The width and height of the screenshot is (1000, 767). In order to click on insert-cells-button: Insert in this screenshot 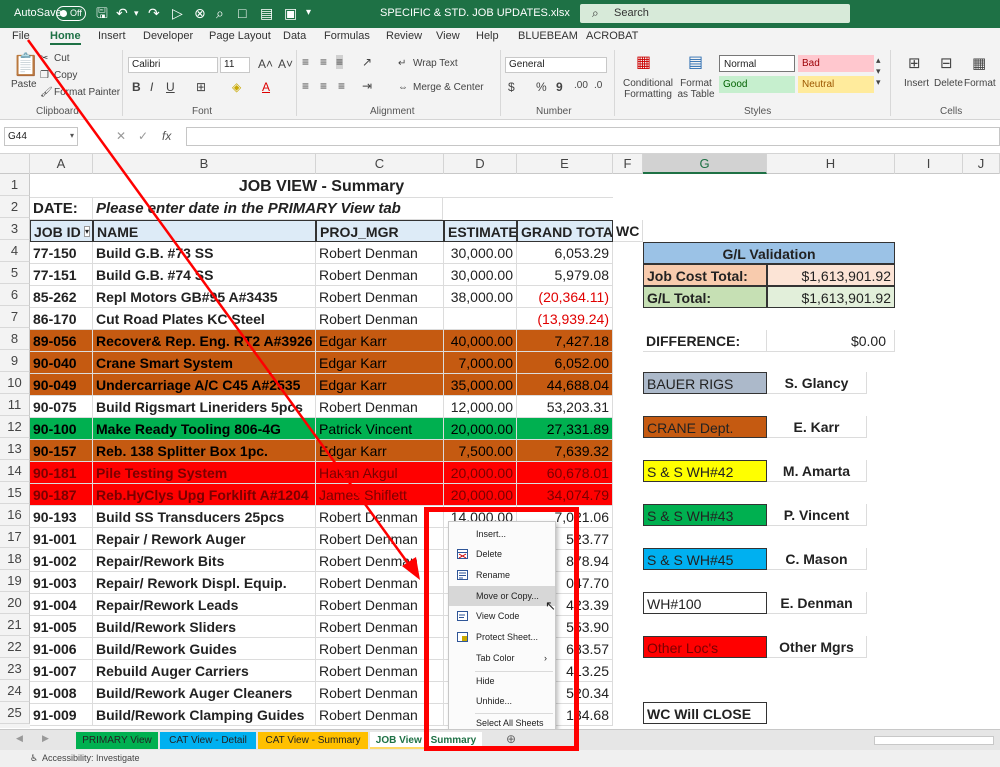, I will do `click(916, 83)`.